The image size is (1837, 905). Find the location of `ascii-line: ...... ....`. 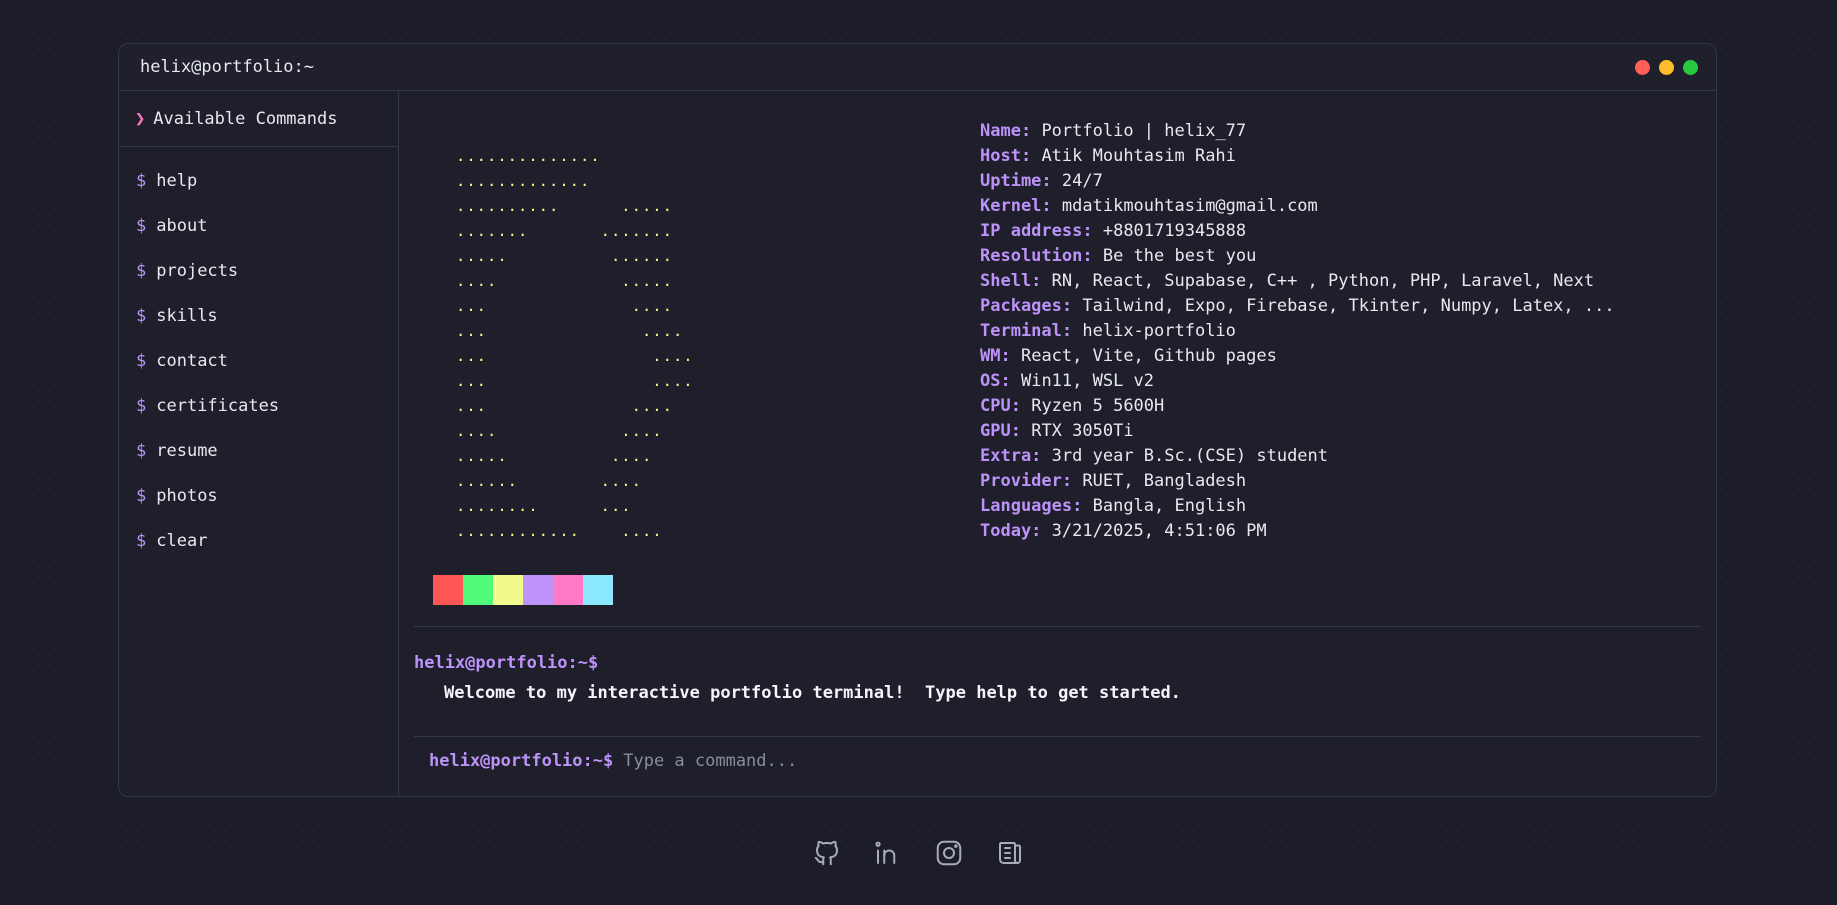

ascii-line: ...... .... is located at coordinates (549, 481).